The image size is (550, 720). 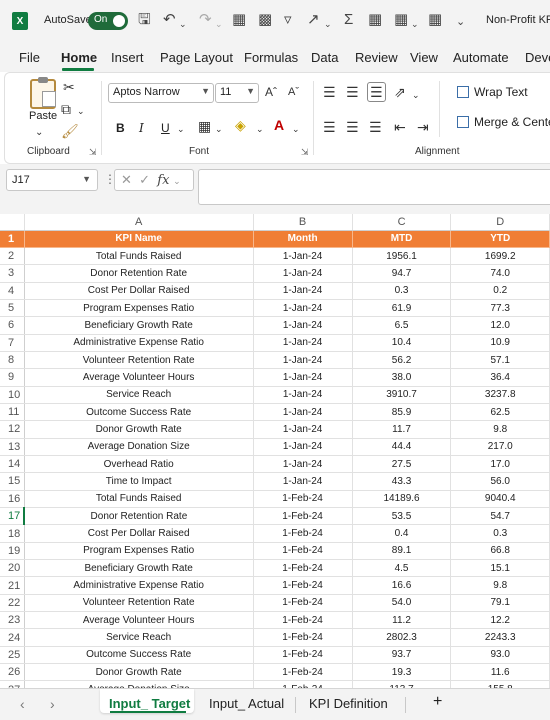 I want to click on cell-c: 10.4, so click(x=402, y=343).